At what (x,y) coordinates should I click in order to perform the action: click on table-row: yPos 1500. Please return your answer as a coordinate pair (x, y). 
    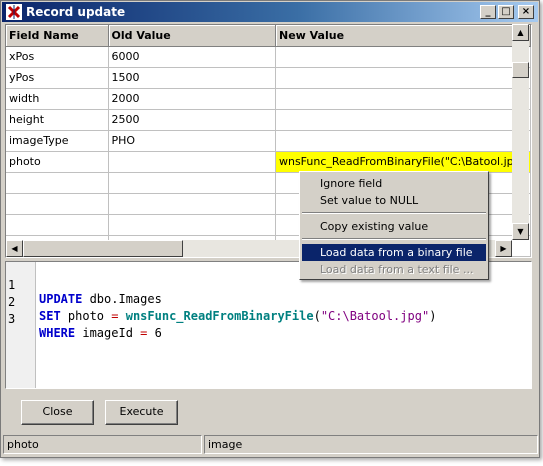
    Looking at the image, I should click on (268, 78).